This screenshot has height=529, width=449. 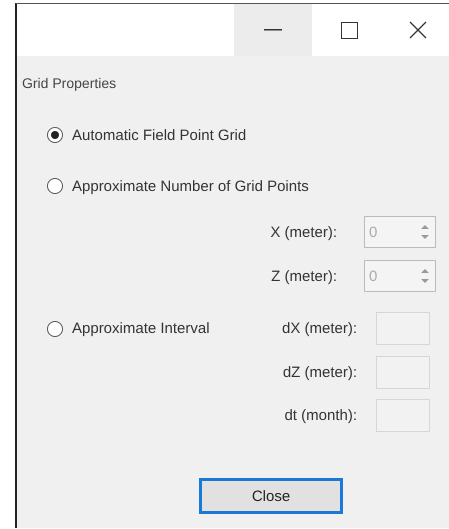 What do you see at coordinates (418, 30) in the screenshot?
I see `close-icon` at bounding box center [418, 30].